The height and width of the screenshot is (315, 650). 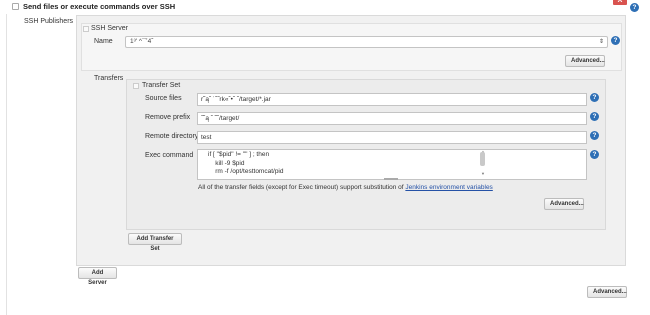 I want to click on source-files-label: Source files, so click(x=163, y=98).